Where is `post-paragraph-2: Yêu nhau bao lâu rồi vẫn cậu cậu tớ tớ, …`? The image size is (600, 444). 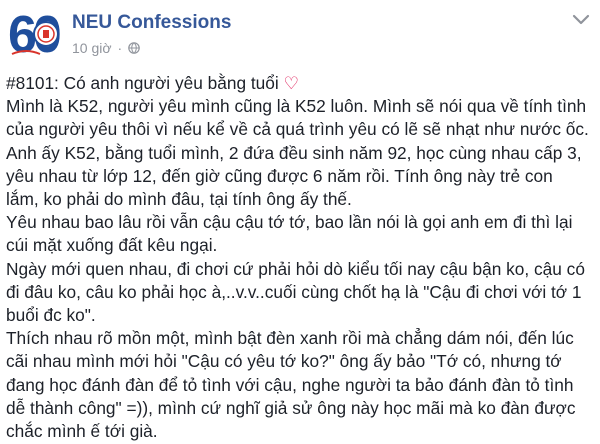
post-paragraph-2: Yêu nhau bao lâu rồi vẫn cậu cậu tớ tớ, … is located at coordinates (289, 234).